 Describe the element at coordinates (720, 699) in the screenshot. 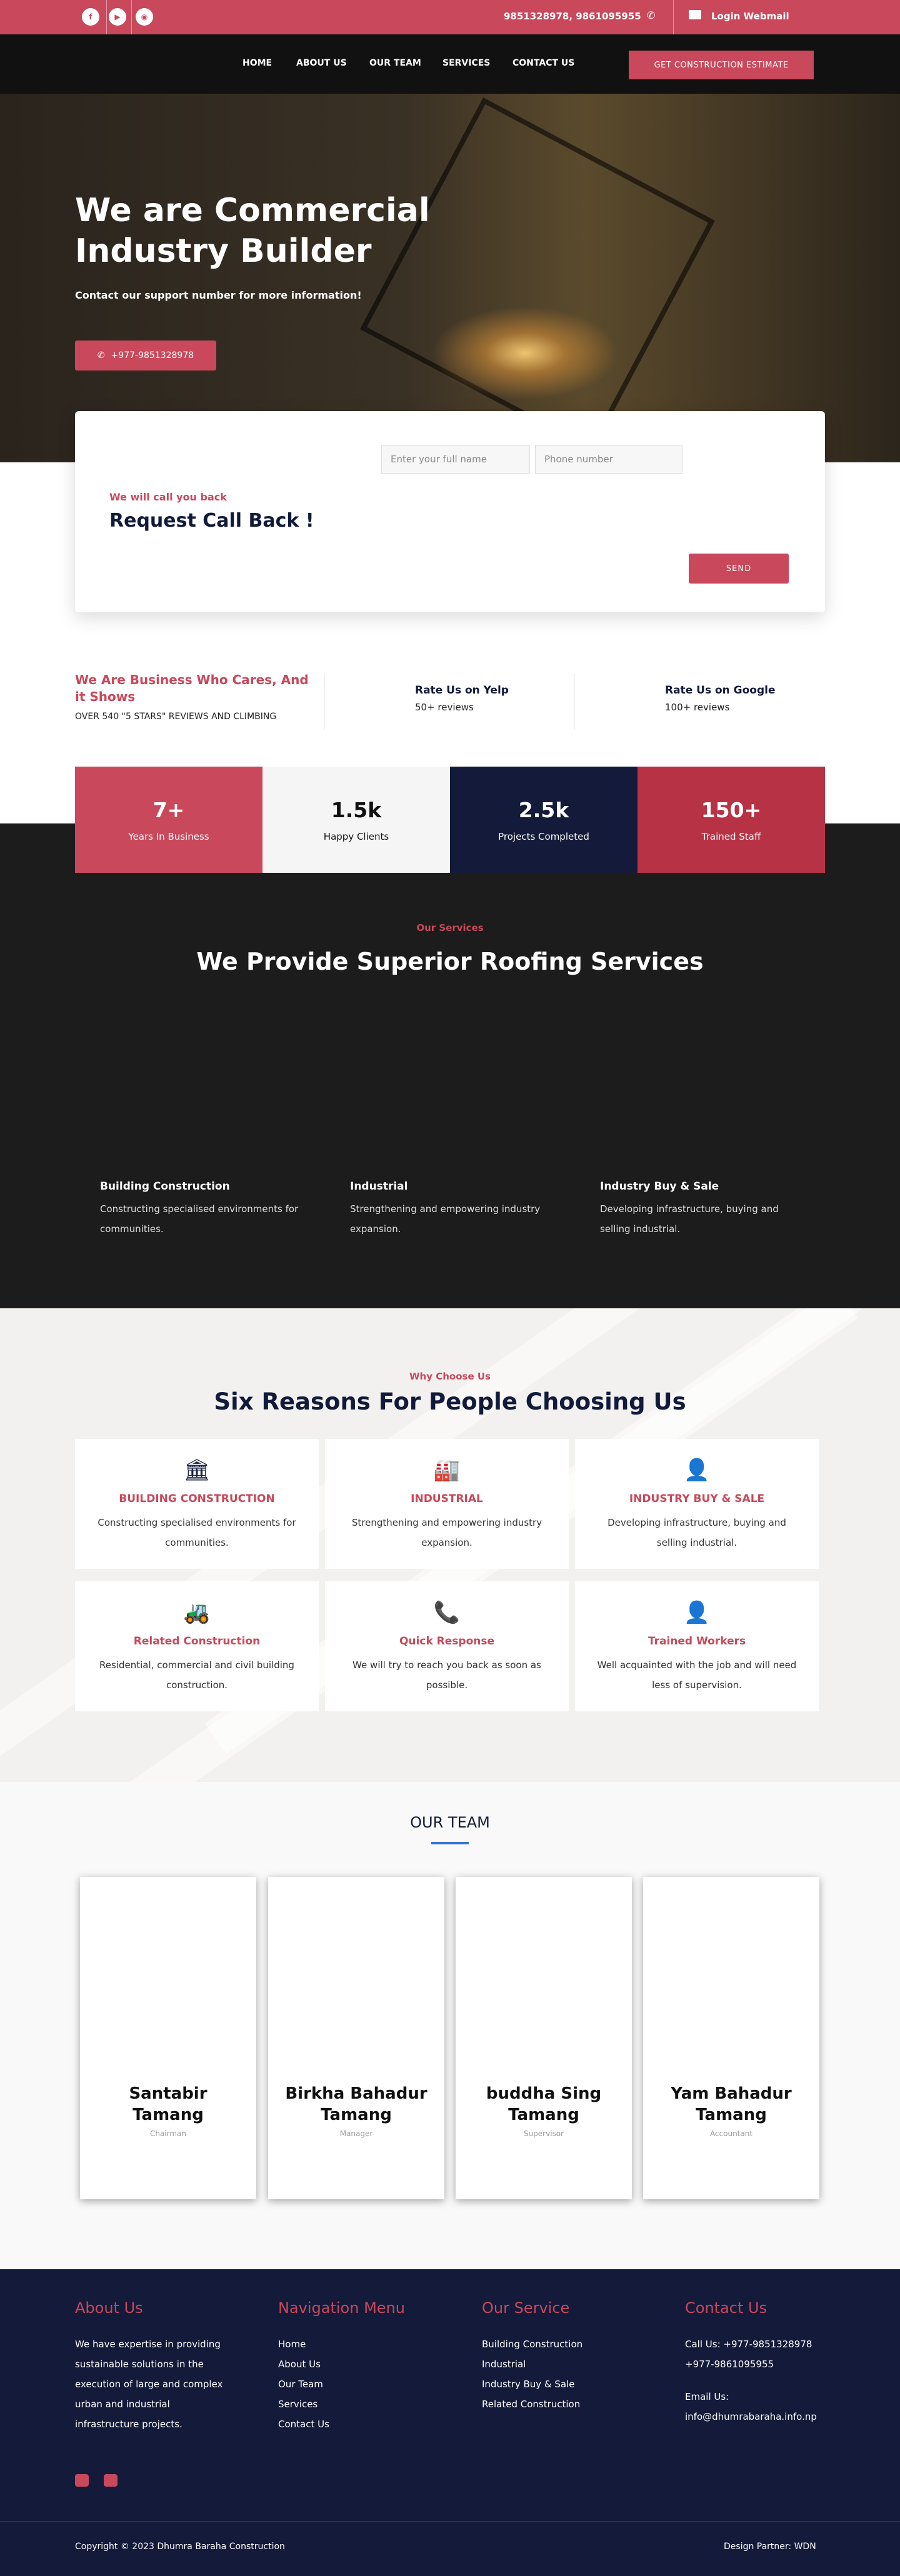

I see `google-rating: Rate Us on Google 100+ reviews` at that location.